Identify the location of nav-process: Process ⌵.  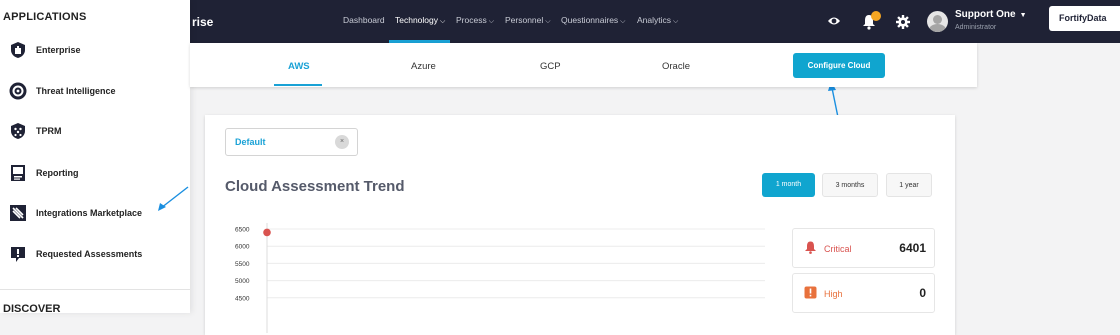
(475, 20).